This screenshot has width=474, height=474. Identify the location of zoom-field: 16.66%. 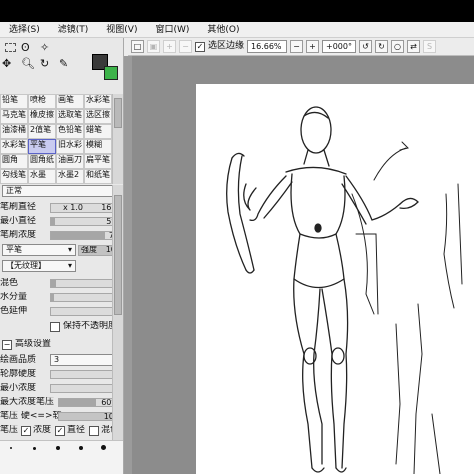
(267, 46).